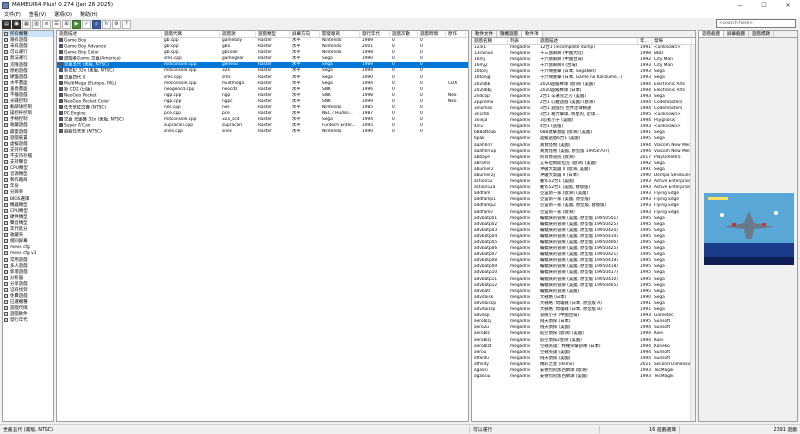  Describe the element at coordinates (490, 41) in the screenshot. I see `column-header: 遊戲名稱` at that location.